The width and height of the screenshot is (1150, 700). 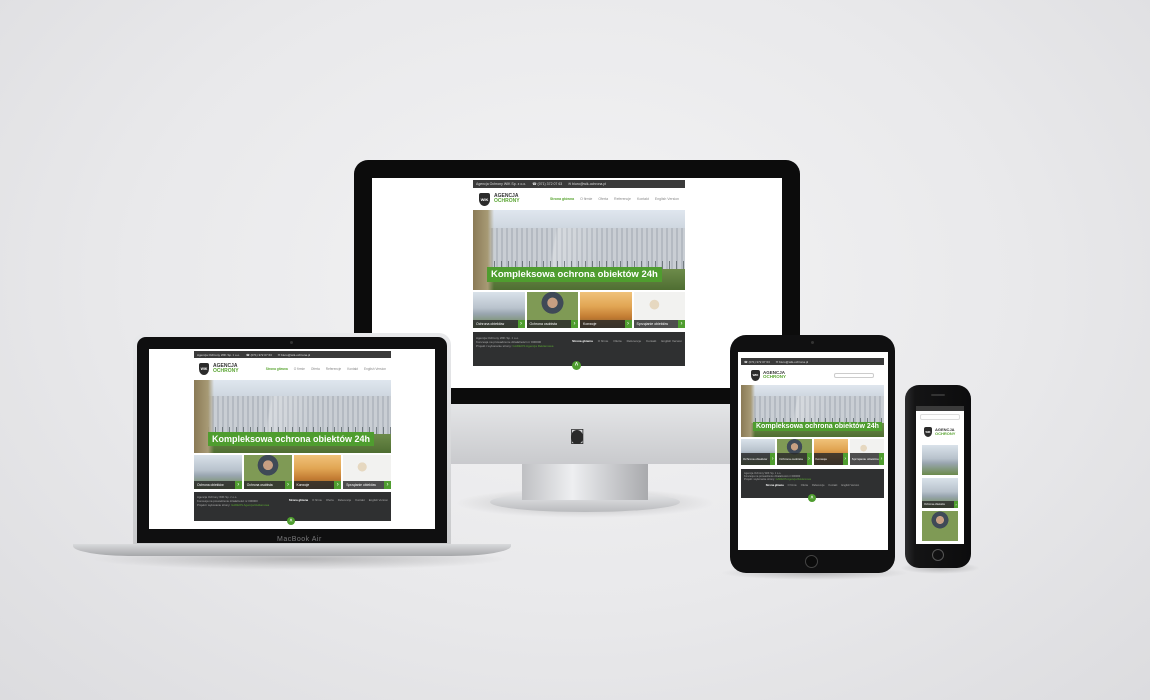 I want to click on site-topbar, so click(x=940, y=408).